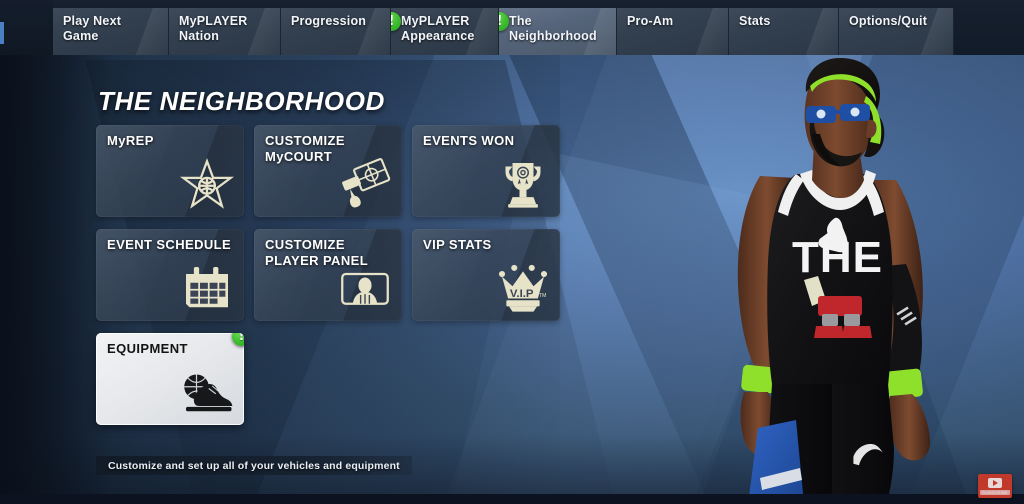 The image size is (1024, 504). Describe the element at coordinates (364, 183) in the screenshot. I see `paint-roller-court-icon` at that location.